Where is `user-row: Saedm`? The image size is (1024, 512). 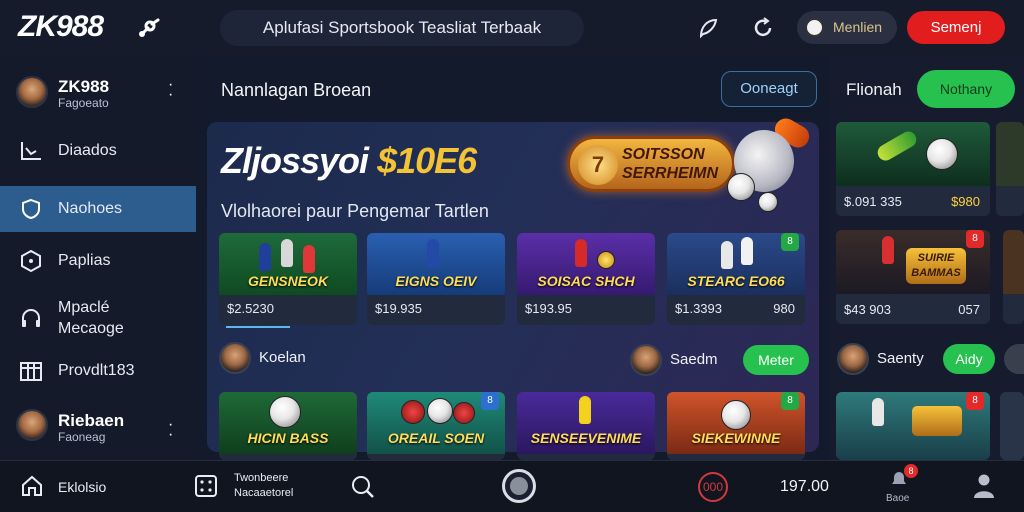 user-row: Saedm is located at coordinates (685, 361).